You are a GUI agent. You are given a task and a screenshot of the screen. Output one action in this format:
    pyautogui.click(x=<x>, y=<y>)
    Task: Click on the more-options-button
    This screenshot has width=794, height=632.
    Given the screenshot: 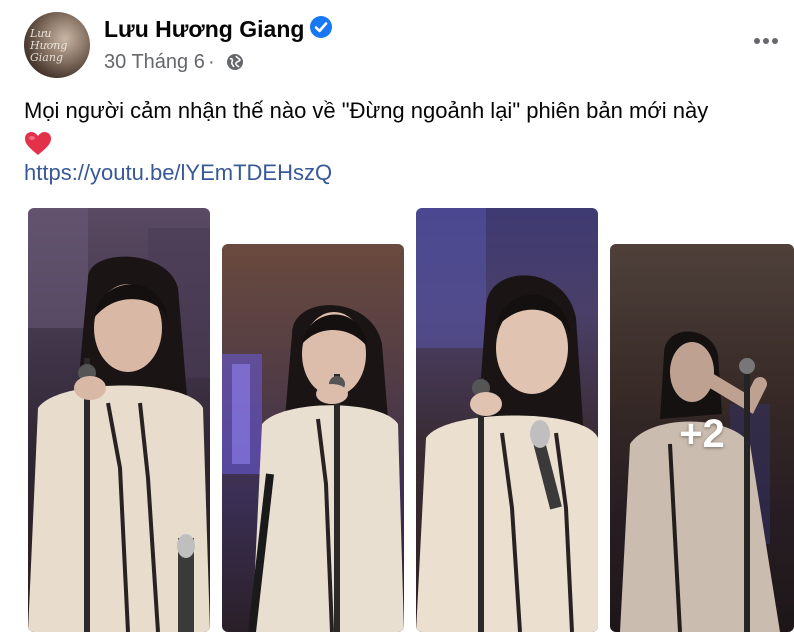 What is the action you would take?
    pyautogui.click(x=766, y=41)
    